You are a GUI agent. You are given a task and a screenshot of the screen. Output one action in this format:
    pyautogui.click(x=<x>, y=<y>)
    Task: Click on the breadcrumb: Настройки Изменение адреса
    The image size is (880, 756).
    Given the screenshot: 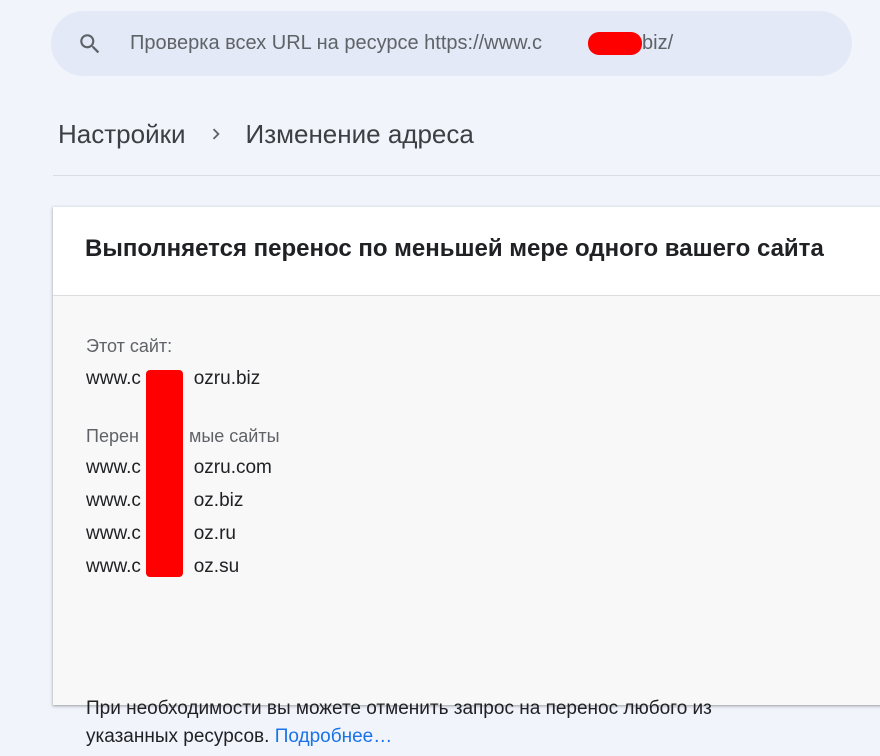 What is the action you would take?
    pyautogui.click(x=266, y=134)
    